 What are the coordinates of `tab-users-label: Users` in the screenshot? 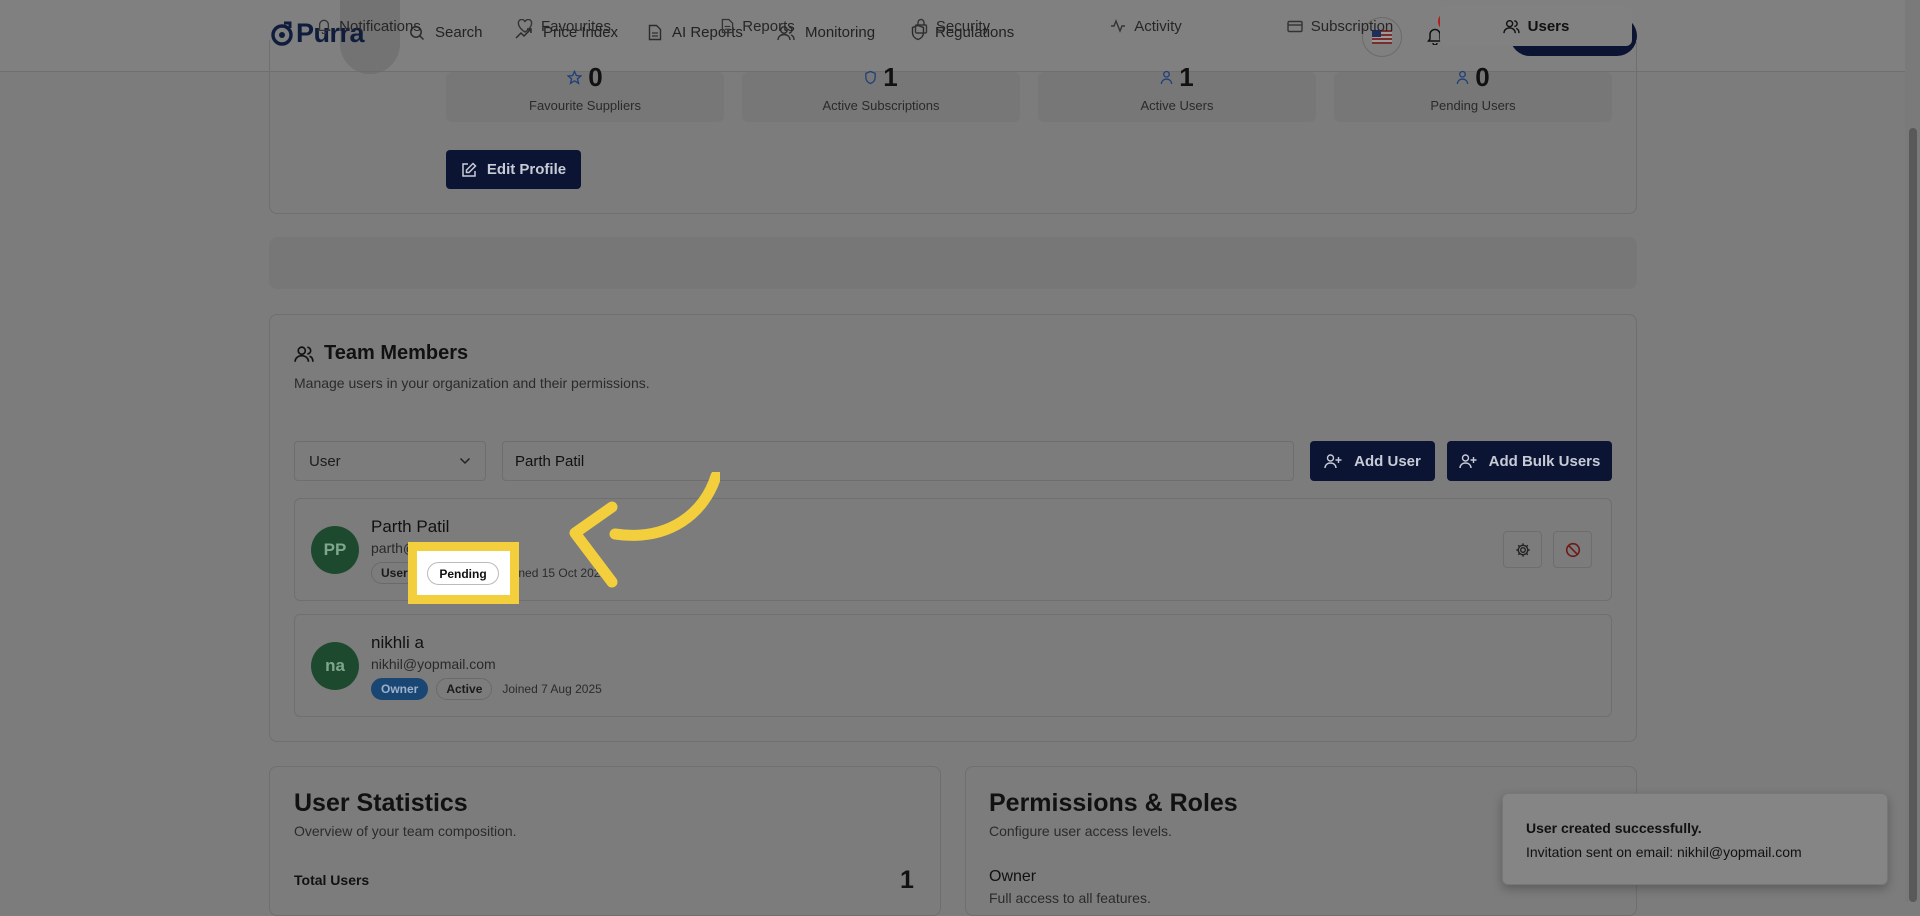 It's located at (1548, 26).